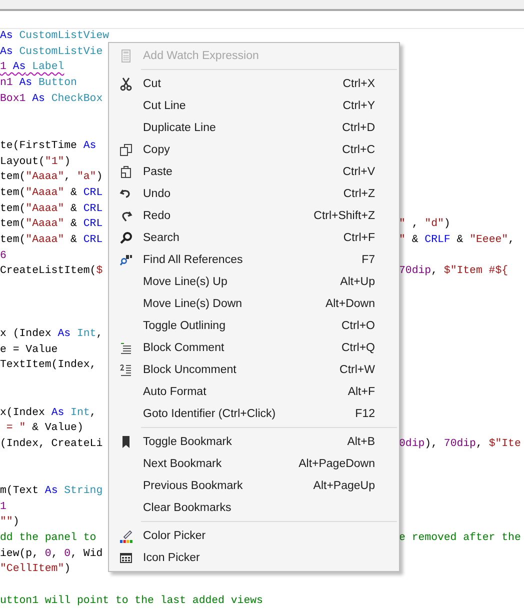 Image resolution: width=524 pixels, height=613 pixels. What do you see at coordinates (254, 128) in the screenshot?
I see `menu-item: Duplicate Line Ctrl+D` at bounding box center [254, 128].